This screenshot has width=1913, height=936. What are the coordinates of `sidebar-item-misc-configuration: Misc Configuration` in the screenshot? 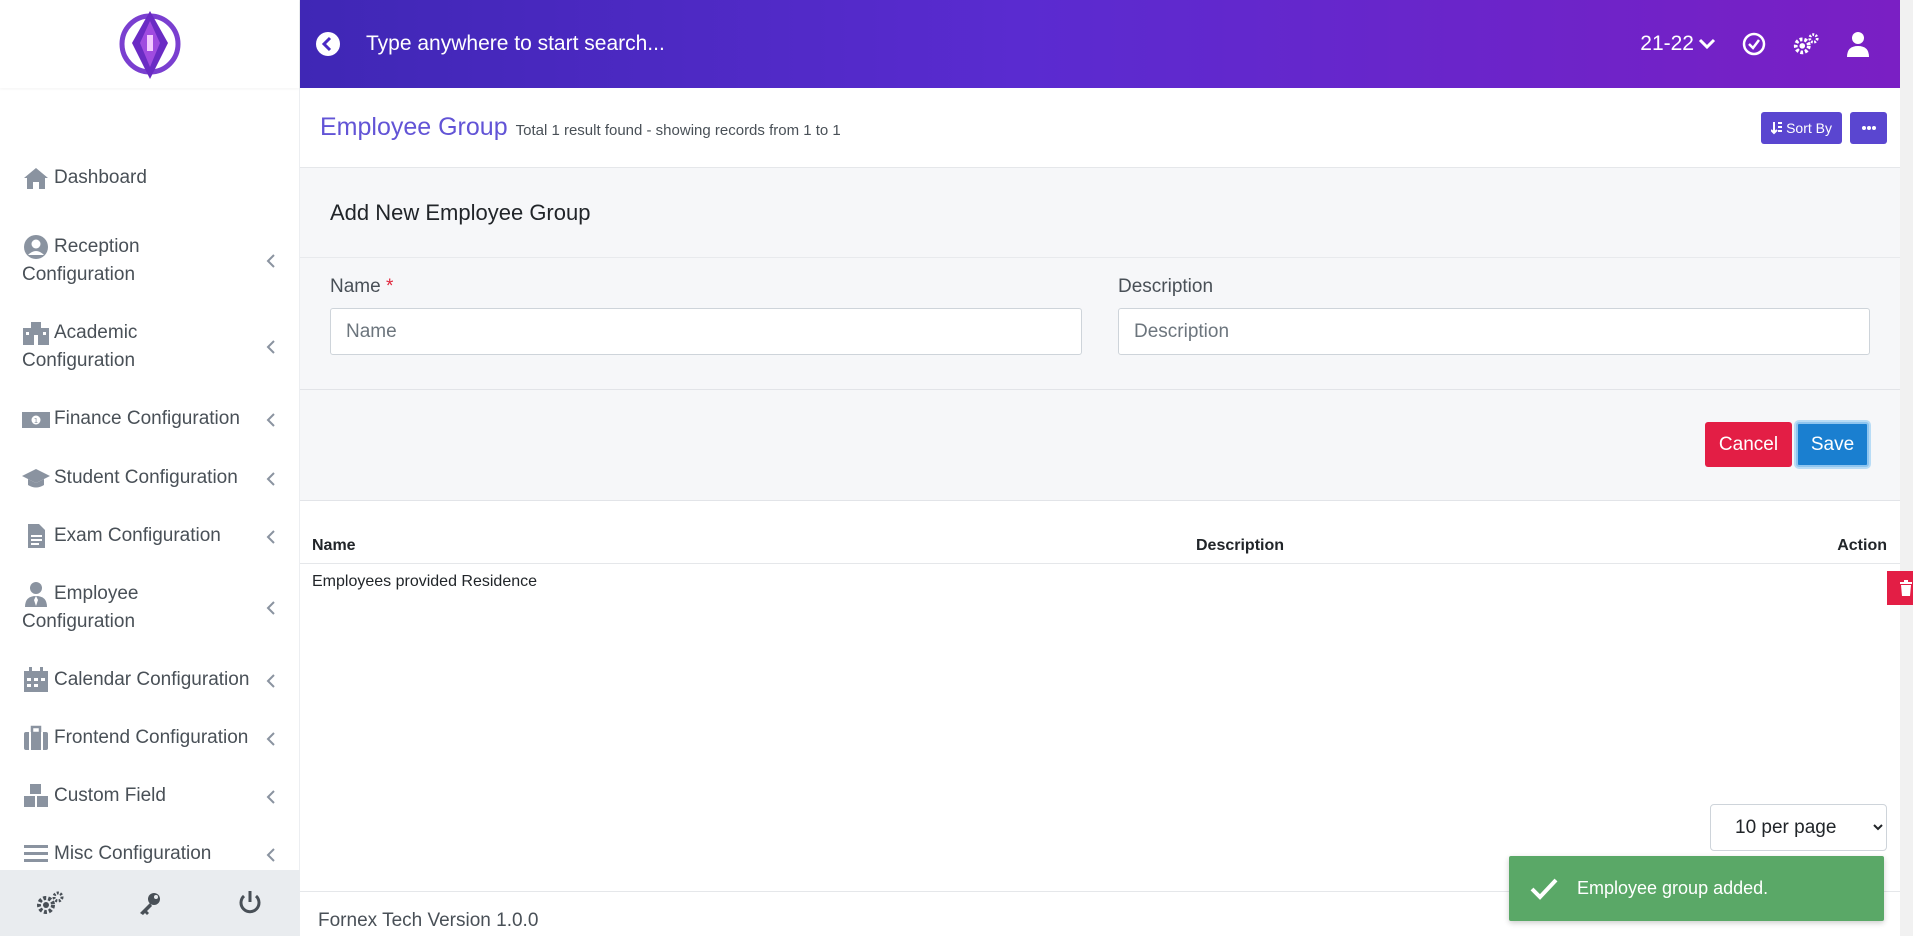 It's located at (150, 855).